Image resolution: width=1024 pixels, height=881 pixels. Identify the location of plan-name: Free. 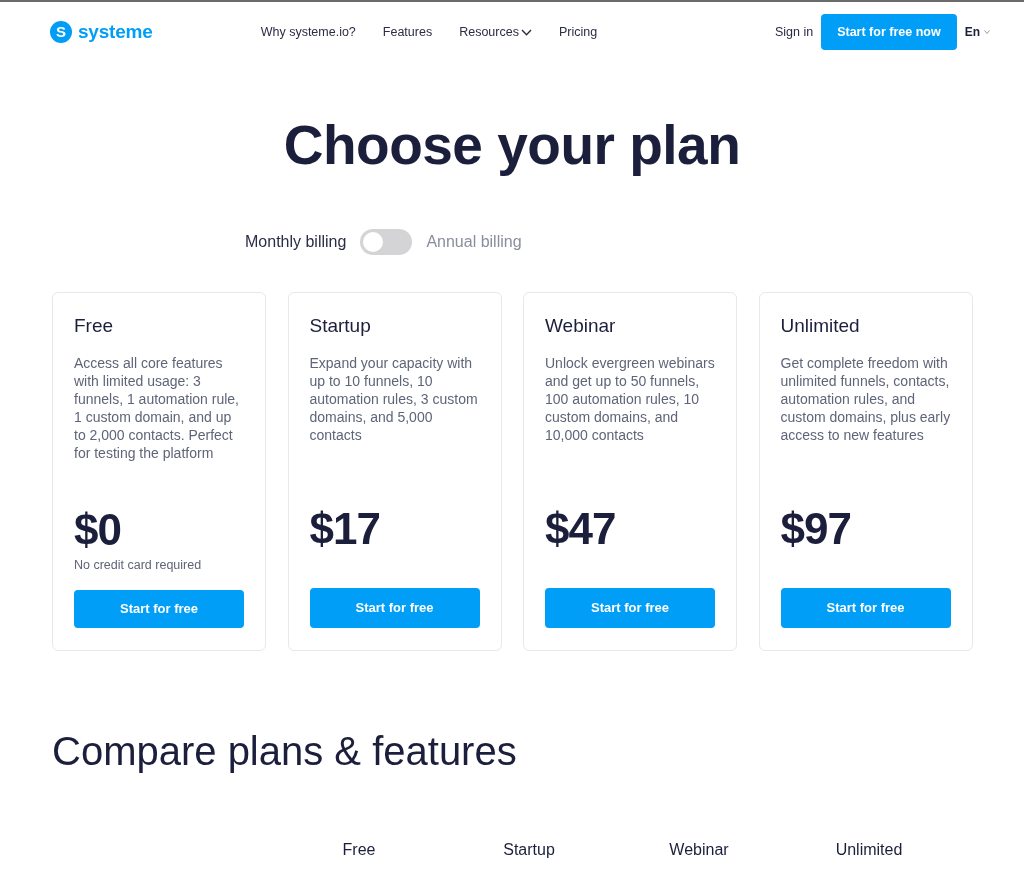
(94, 325).